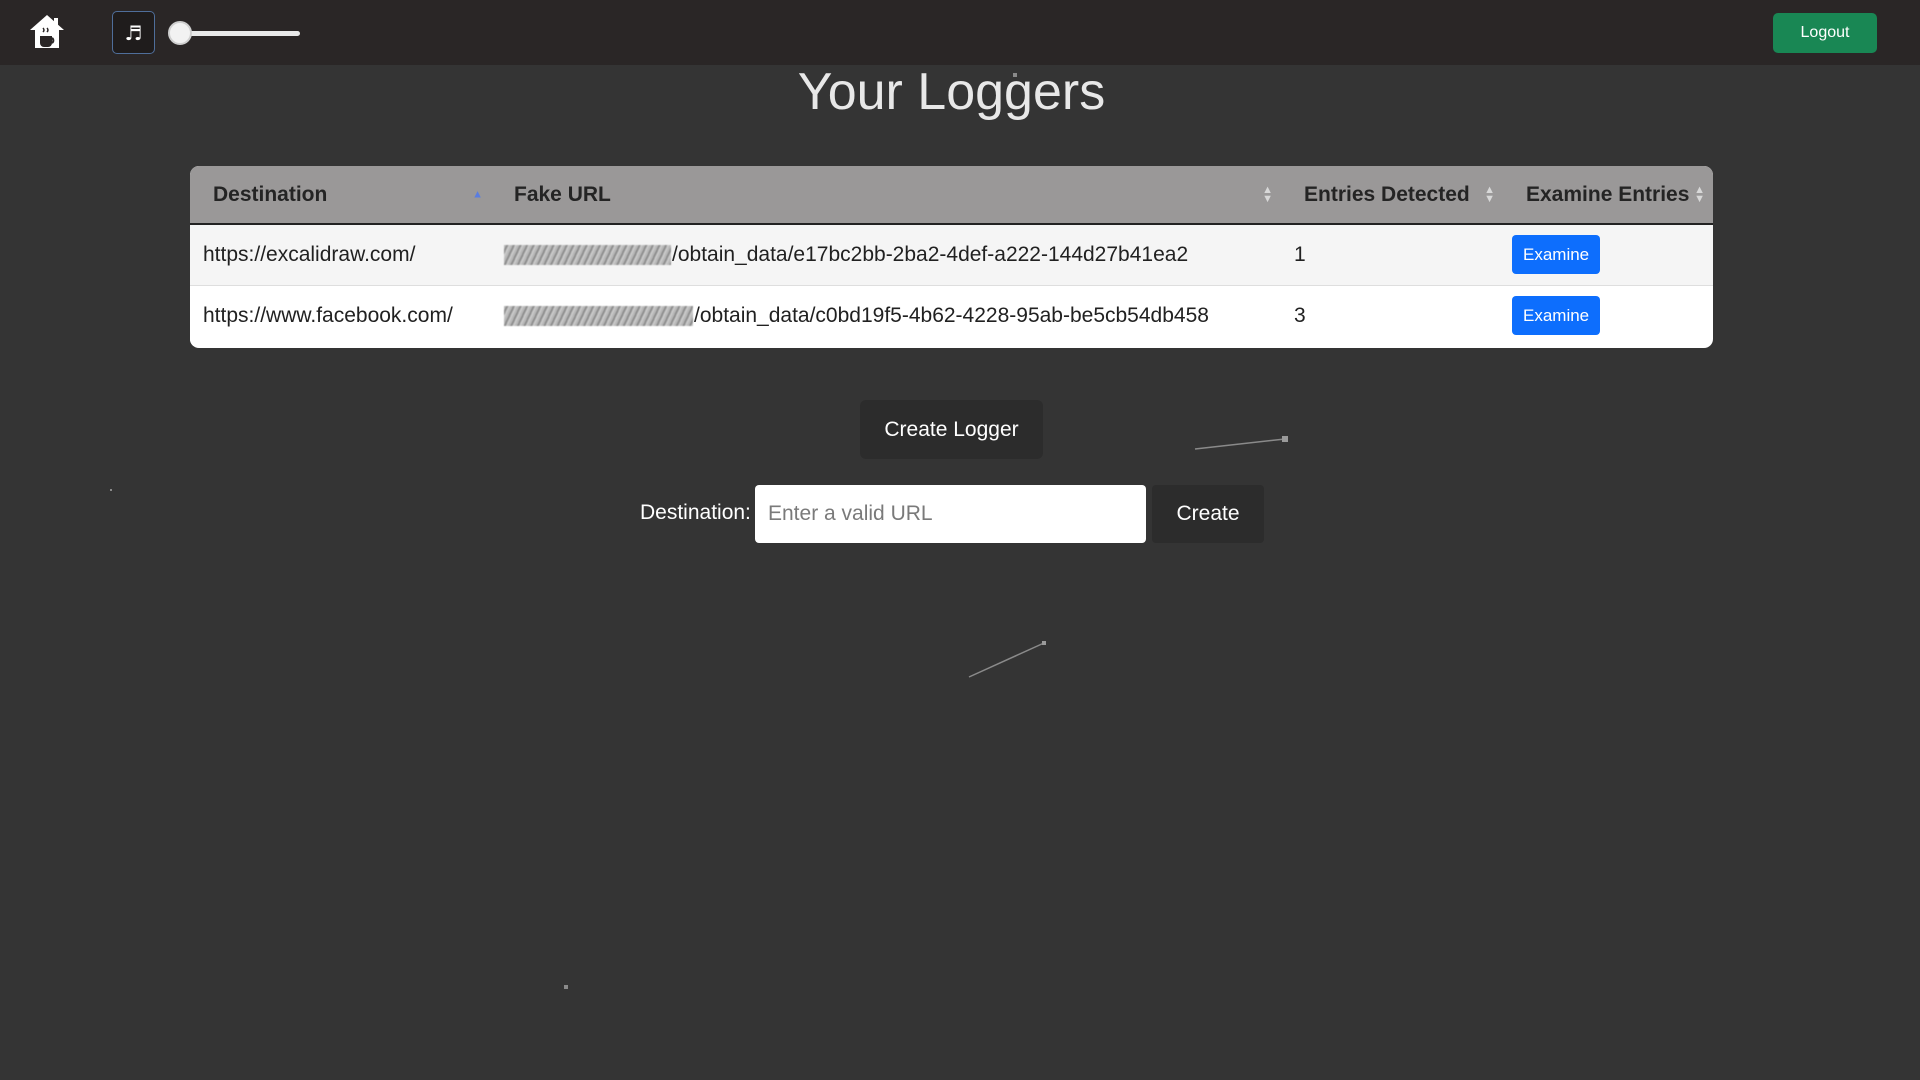  What do you see at coordinates (1392, 254) in the screenshot?
I see `entries-cell: 1` at bounding box center [1392, 254].